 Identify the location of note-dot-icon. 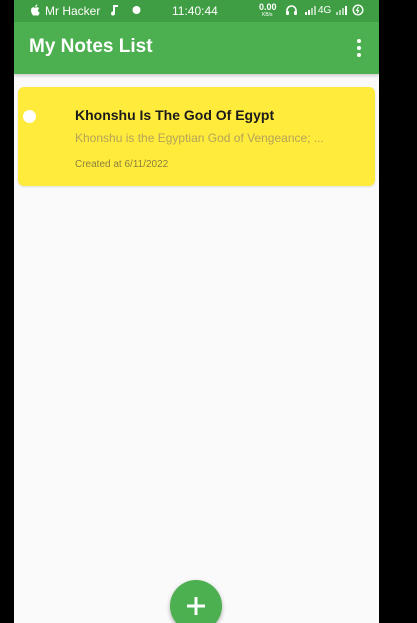
(29, 116).